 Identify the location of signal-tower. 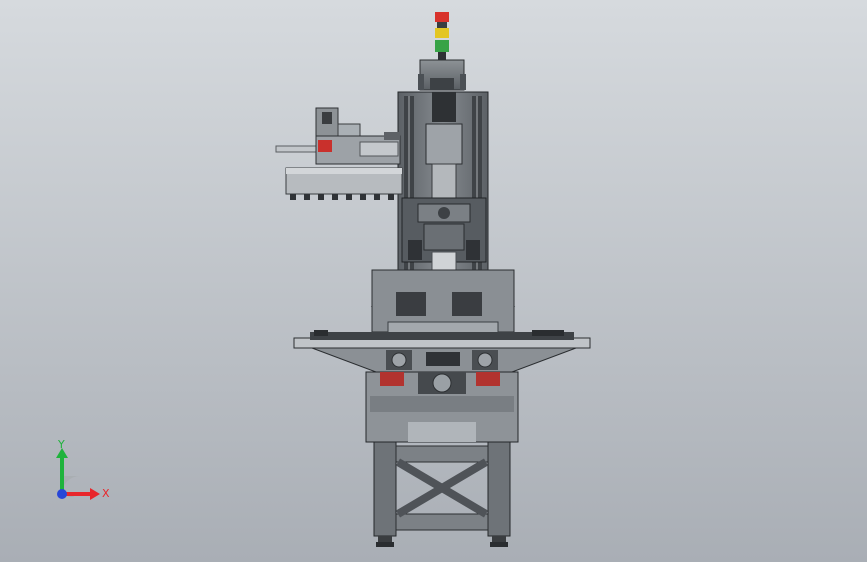
(442, 37).